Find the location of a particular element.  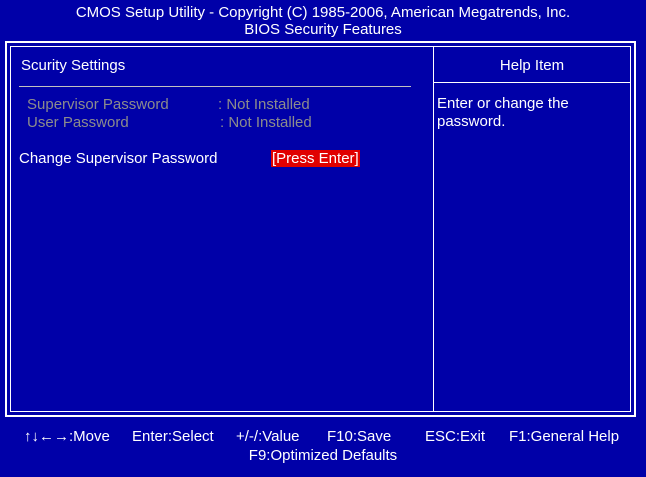

user-password-label: User Password is located at coordinates (78, 122).